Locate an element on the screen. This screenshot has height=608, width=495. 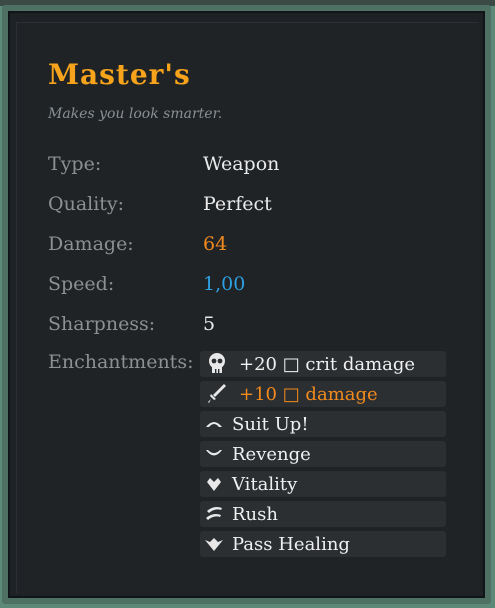
enchantment-text: Vitality is located at coordinates (265, 484).